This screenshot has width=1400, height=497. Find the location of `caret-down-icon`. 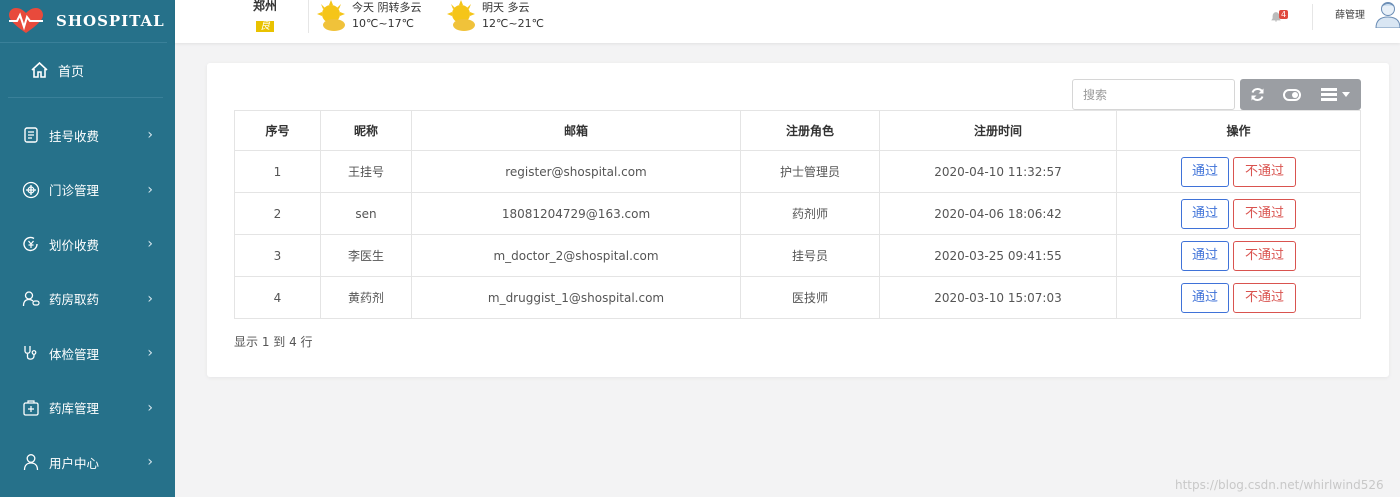

caret-down-icon is located at coordinates (1346, 94).